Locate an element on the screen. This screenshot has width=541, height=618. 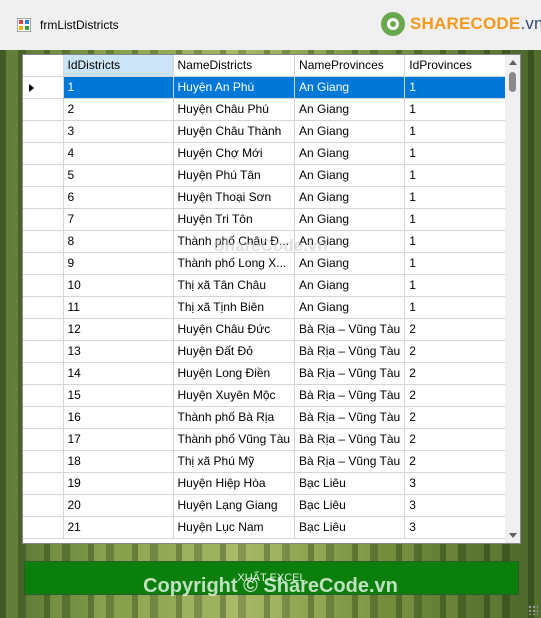
table-cell: Huyện Châu Thành is located at coordinates (234, 131).